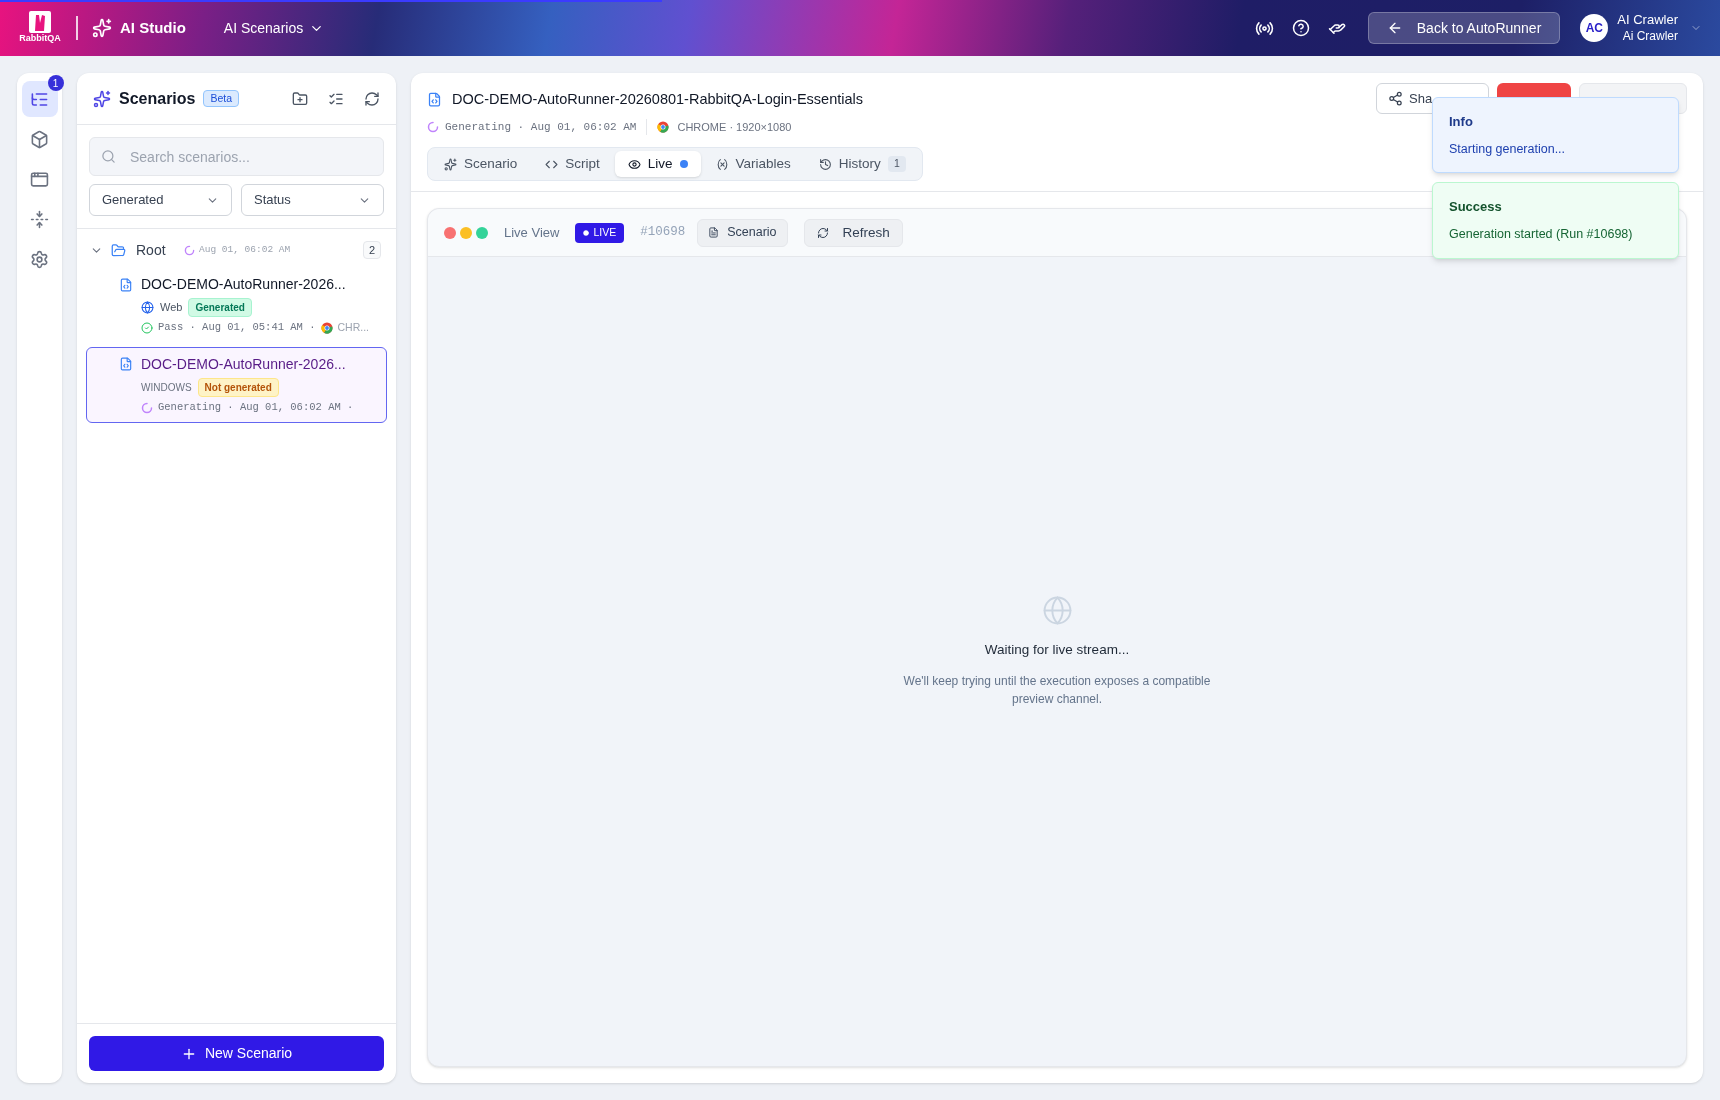 This screenshot has width=1720, height=1100. What do you see at coordinates (166, 387) in the screenshot?
I see `platform-label: WINDOWS` at bounding box center [166, 387].